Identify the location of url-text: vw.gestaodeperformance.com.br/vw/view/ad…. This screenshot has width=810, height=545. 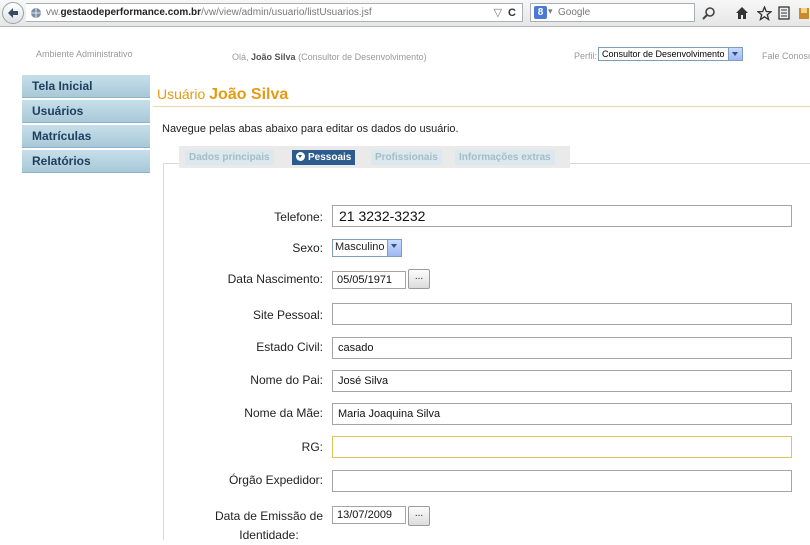
(209, 12).